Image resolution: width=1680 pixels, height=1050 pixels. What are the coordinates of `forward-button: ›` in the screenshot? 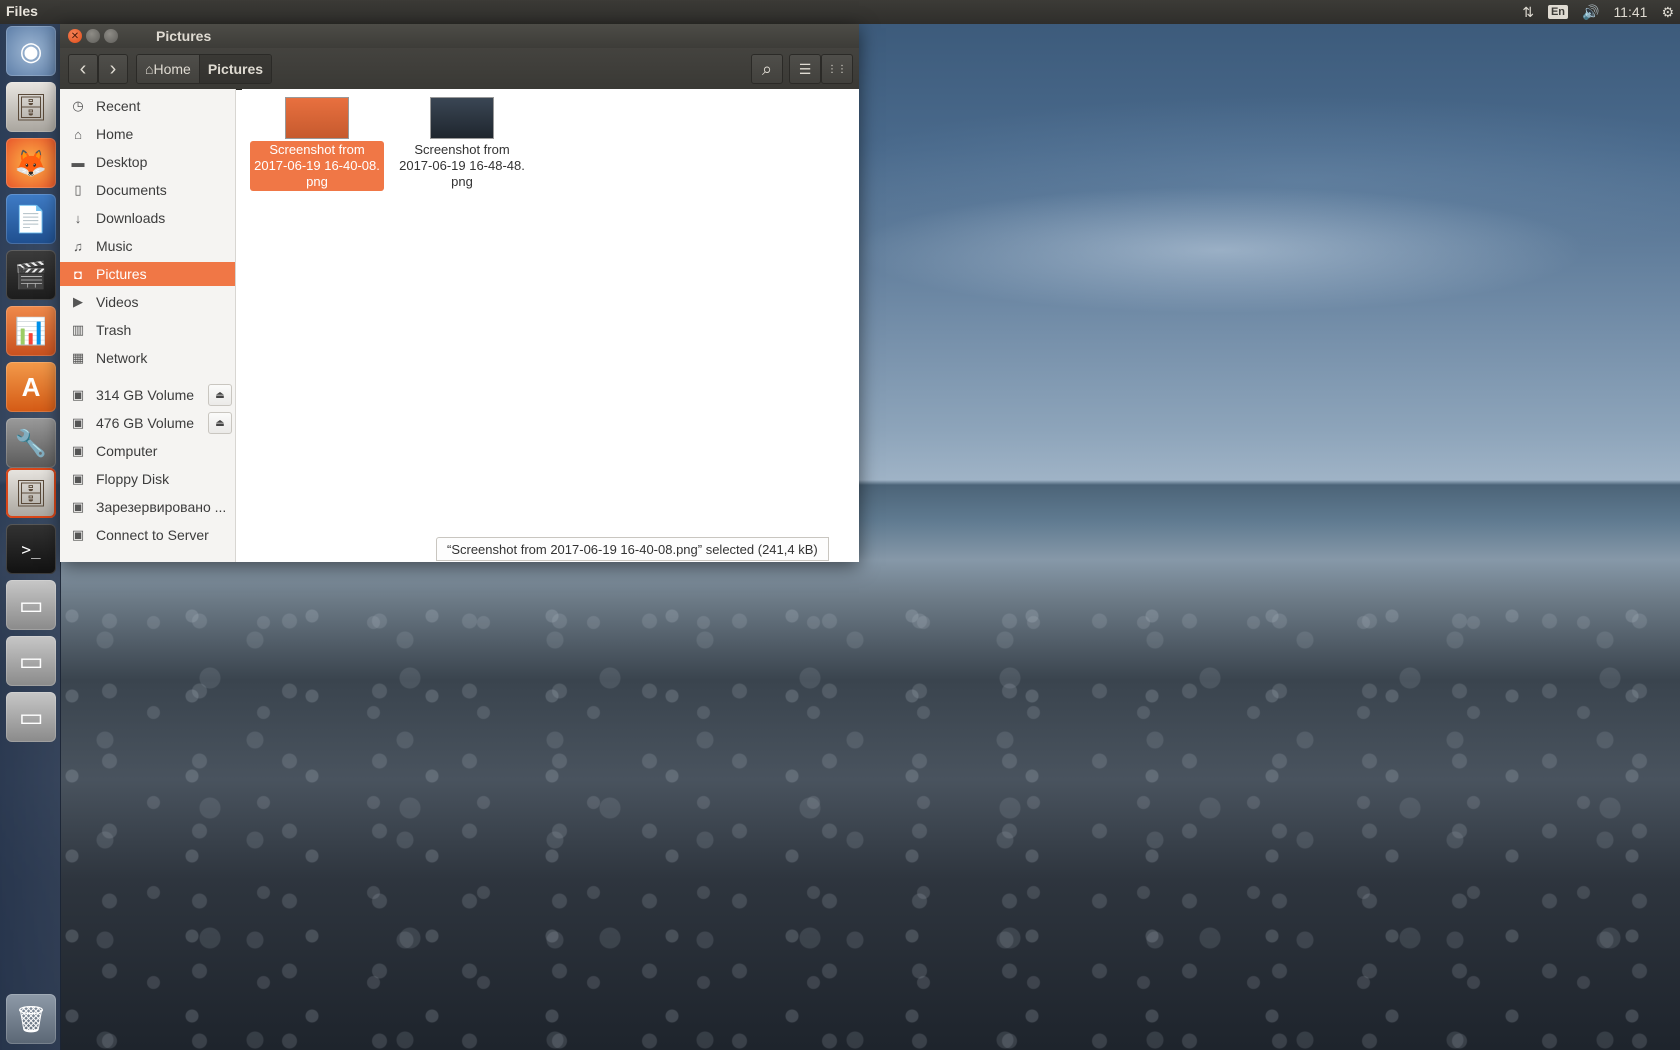 It's located at (113, 69).